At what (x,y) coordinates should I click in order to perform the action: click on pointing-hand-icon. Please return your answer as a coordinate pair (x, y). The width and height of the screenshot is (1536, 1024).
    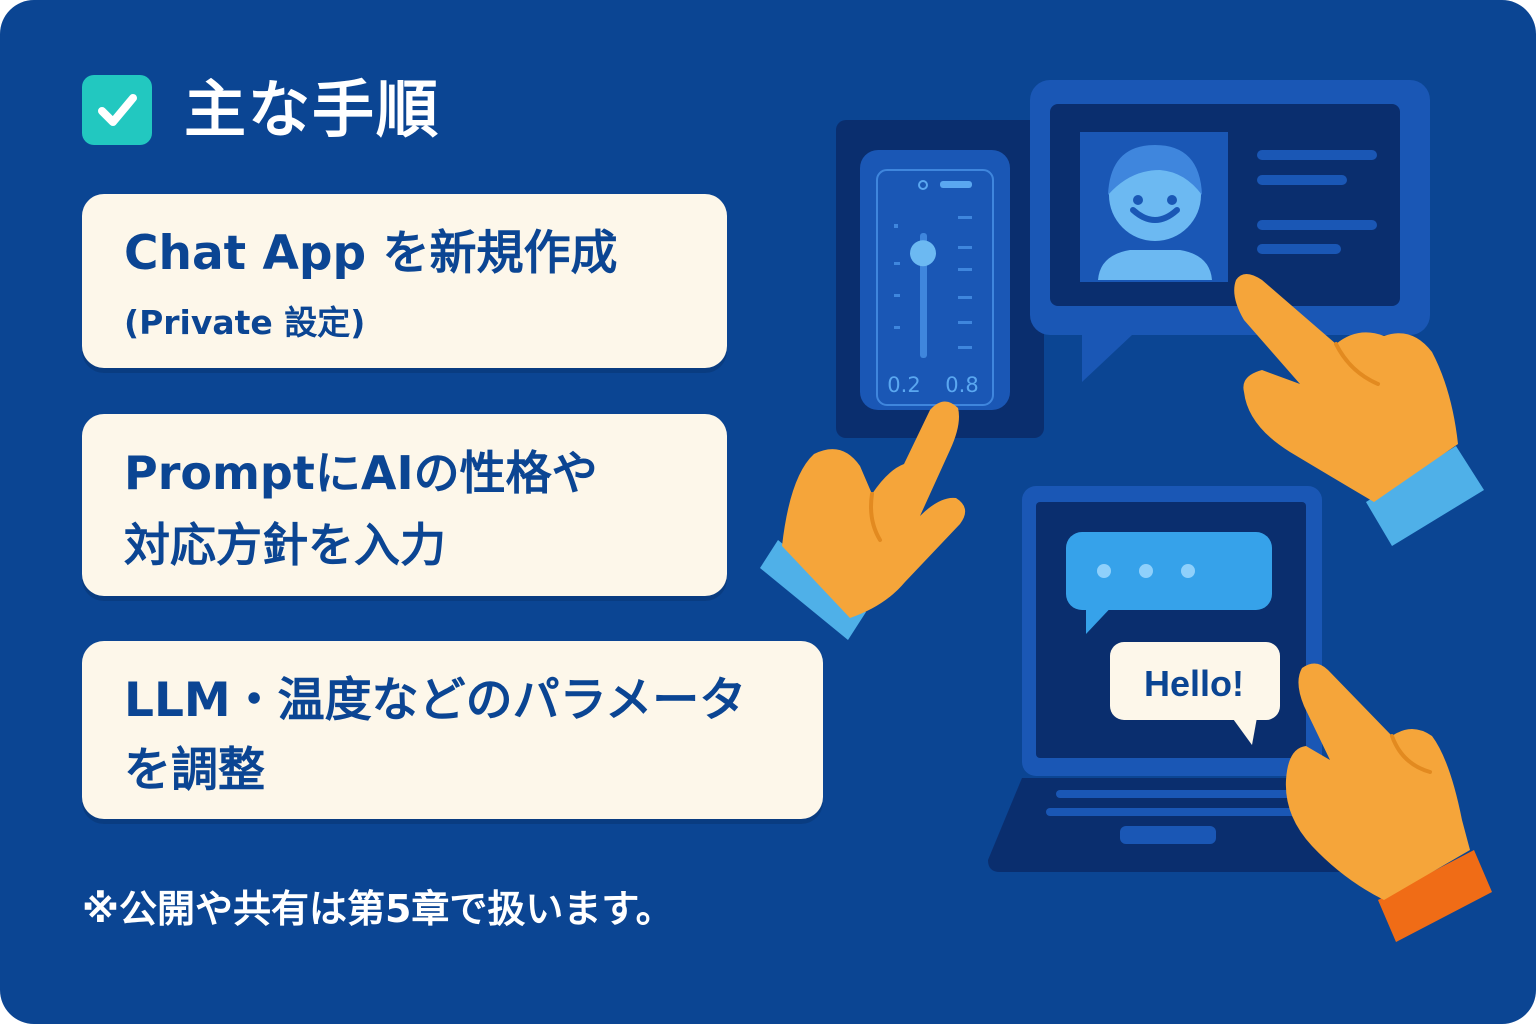
    Looking at the image, I should click on (1388, 802).